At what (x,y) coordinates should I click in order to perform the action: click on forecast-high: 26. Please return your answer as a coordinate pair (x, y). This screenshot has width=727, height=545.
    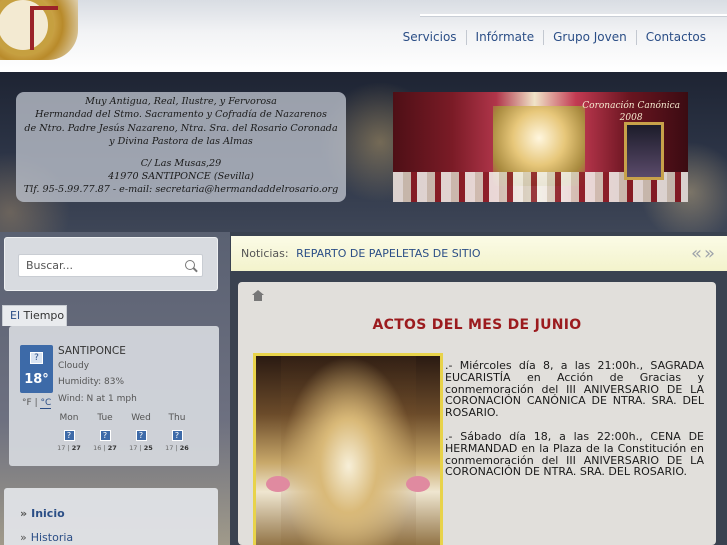
    Looking at the image, I should click on (184, 448).